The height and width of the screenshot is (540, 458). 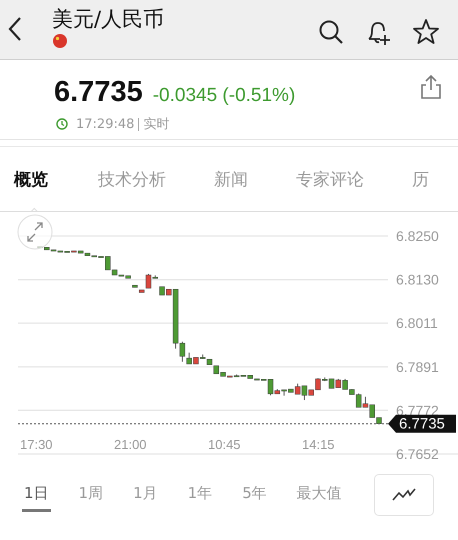 I want to click on line-chart-icon, so click(x=404, y=495).